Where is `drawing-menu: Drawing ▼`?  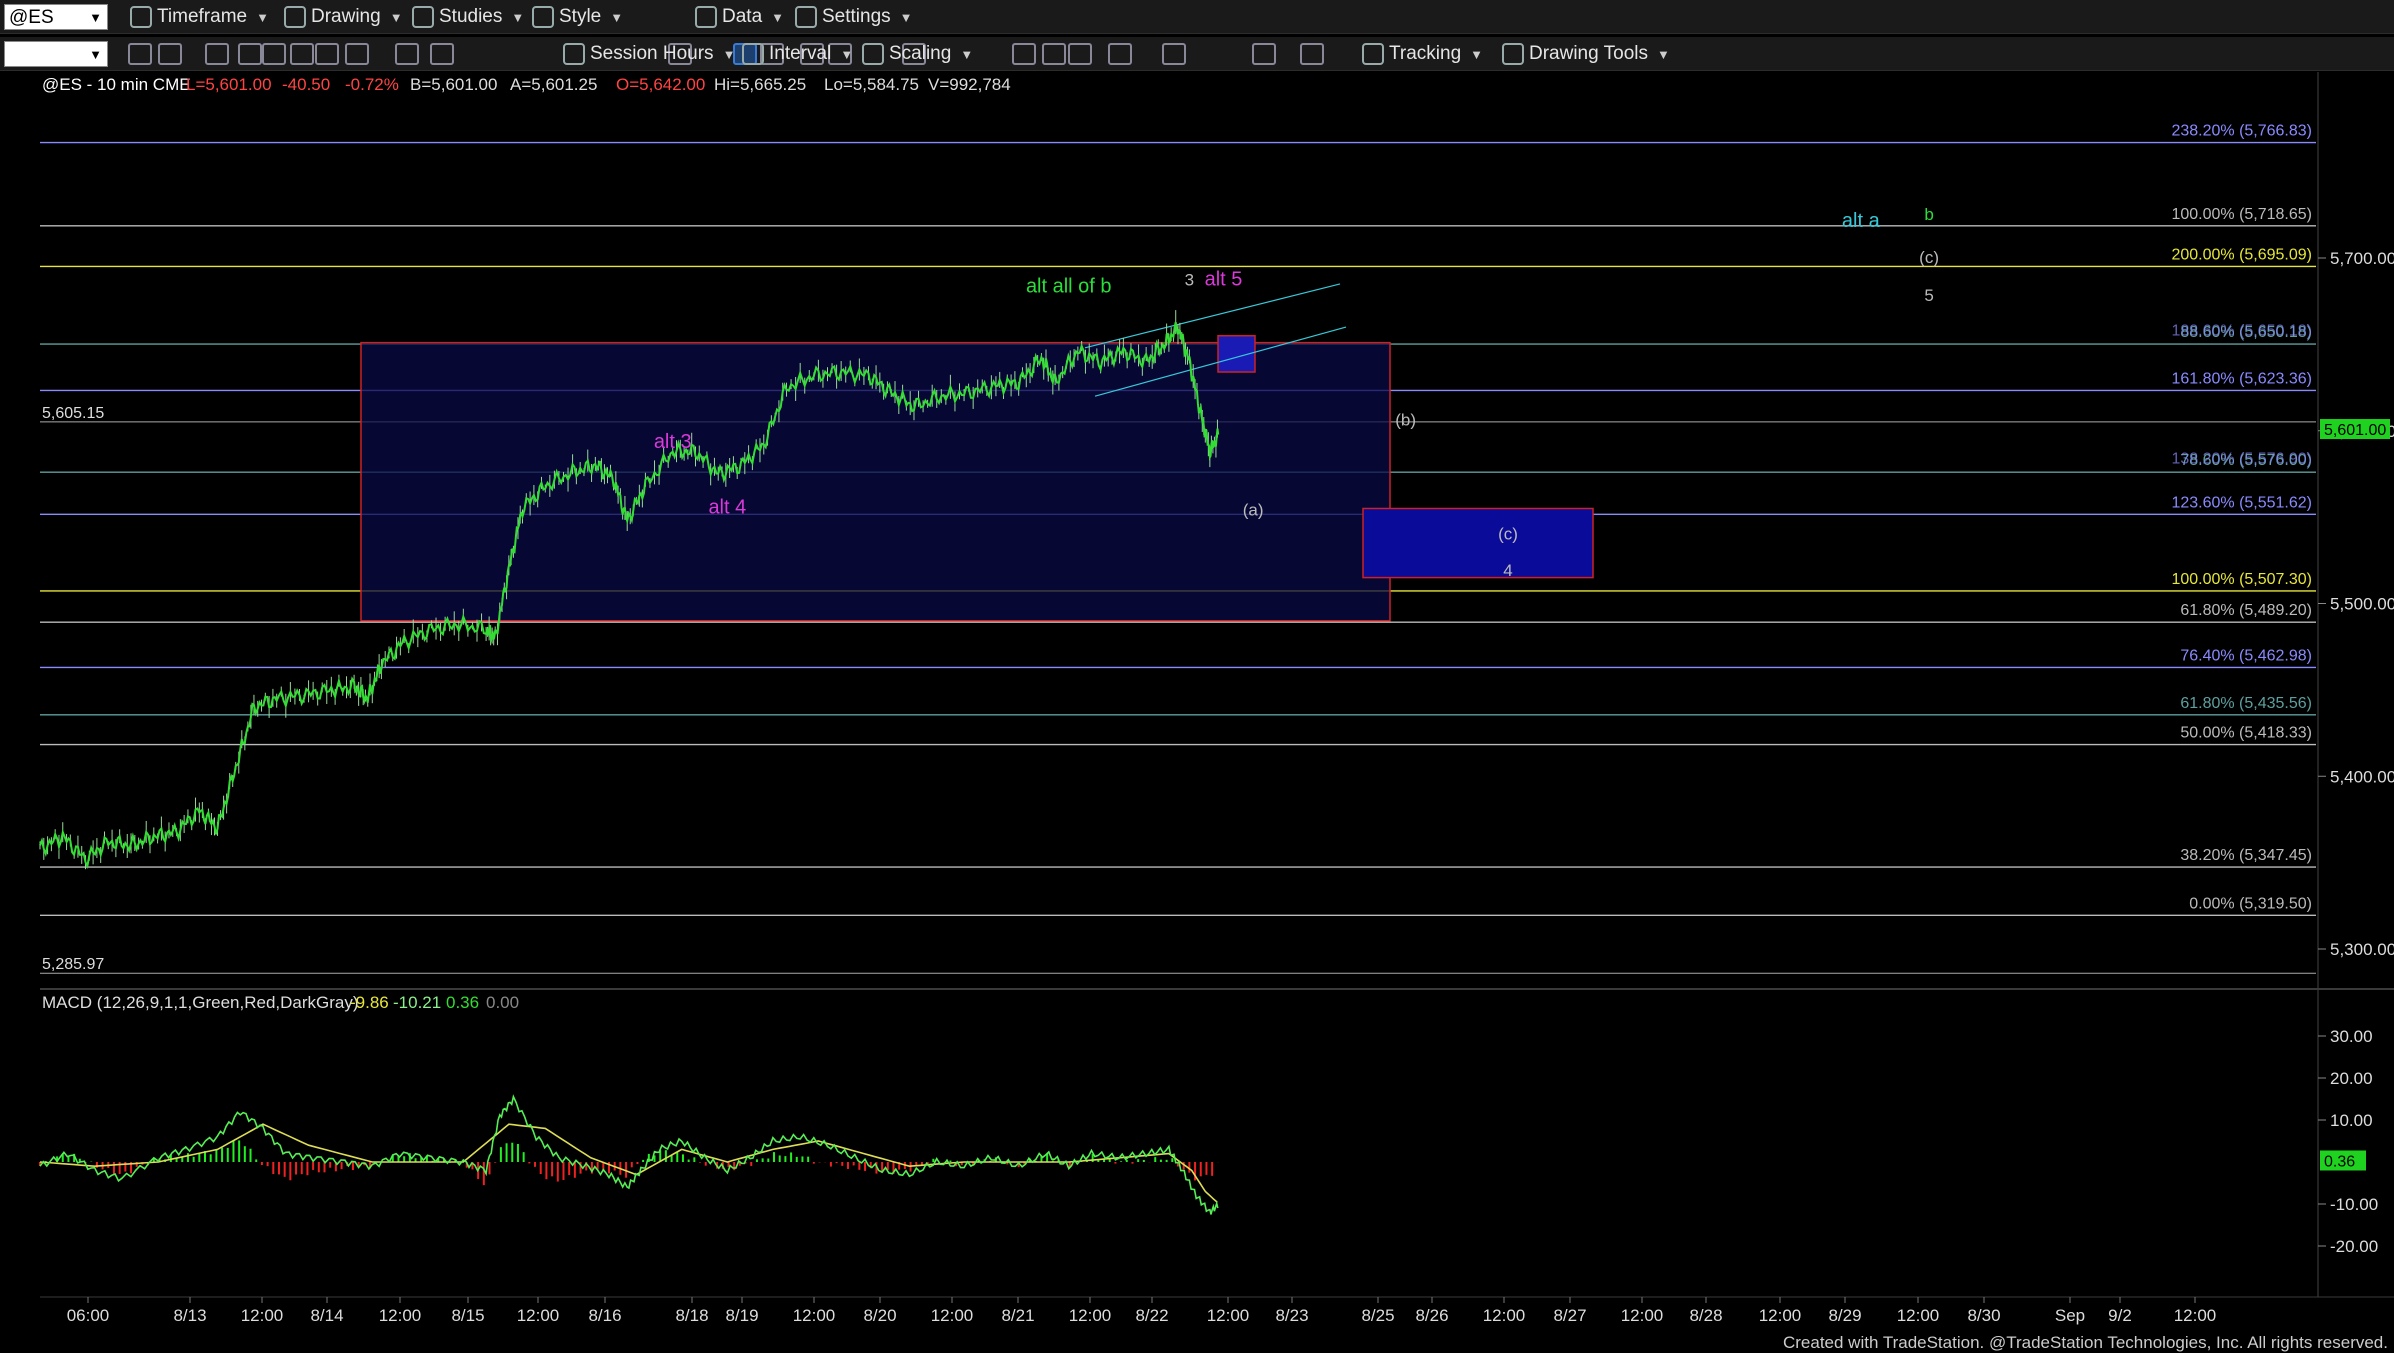 drawing-menu: Drawing ▼ is located at coordinates (343, 17).